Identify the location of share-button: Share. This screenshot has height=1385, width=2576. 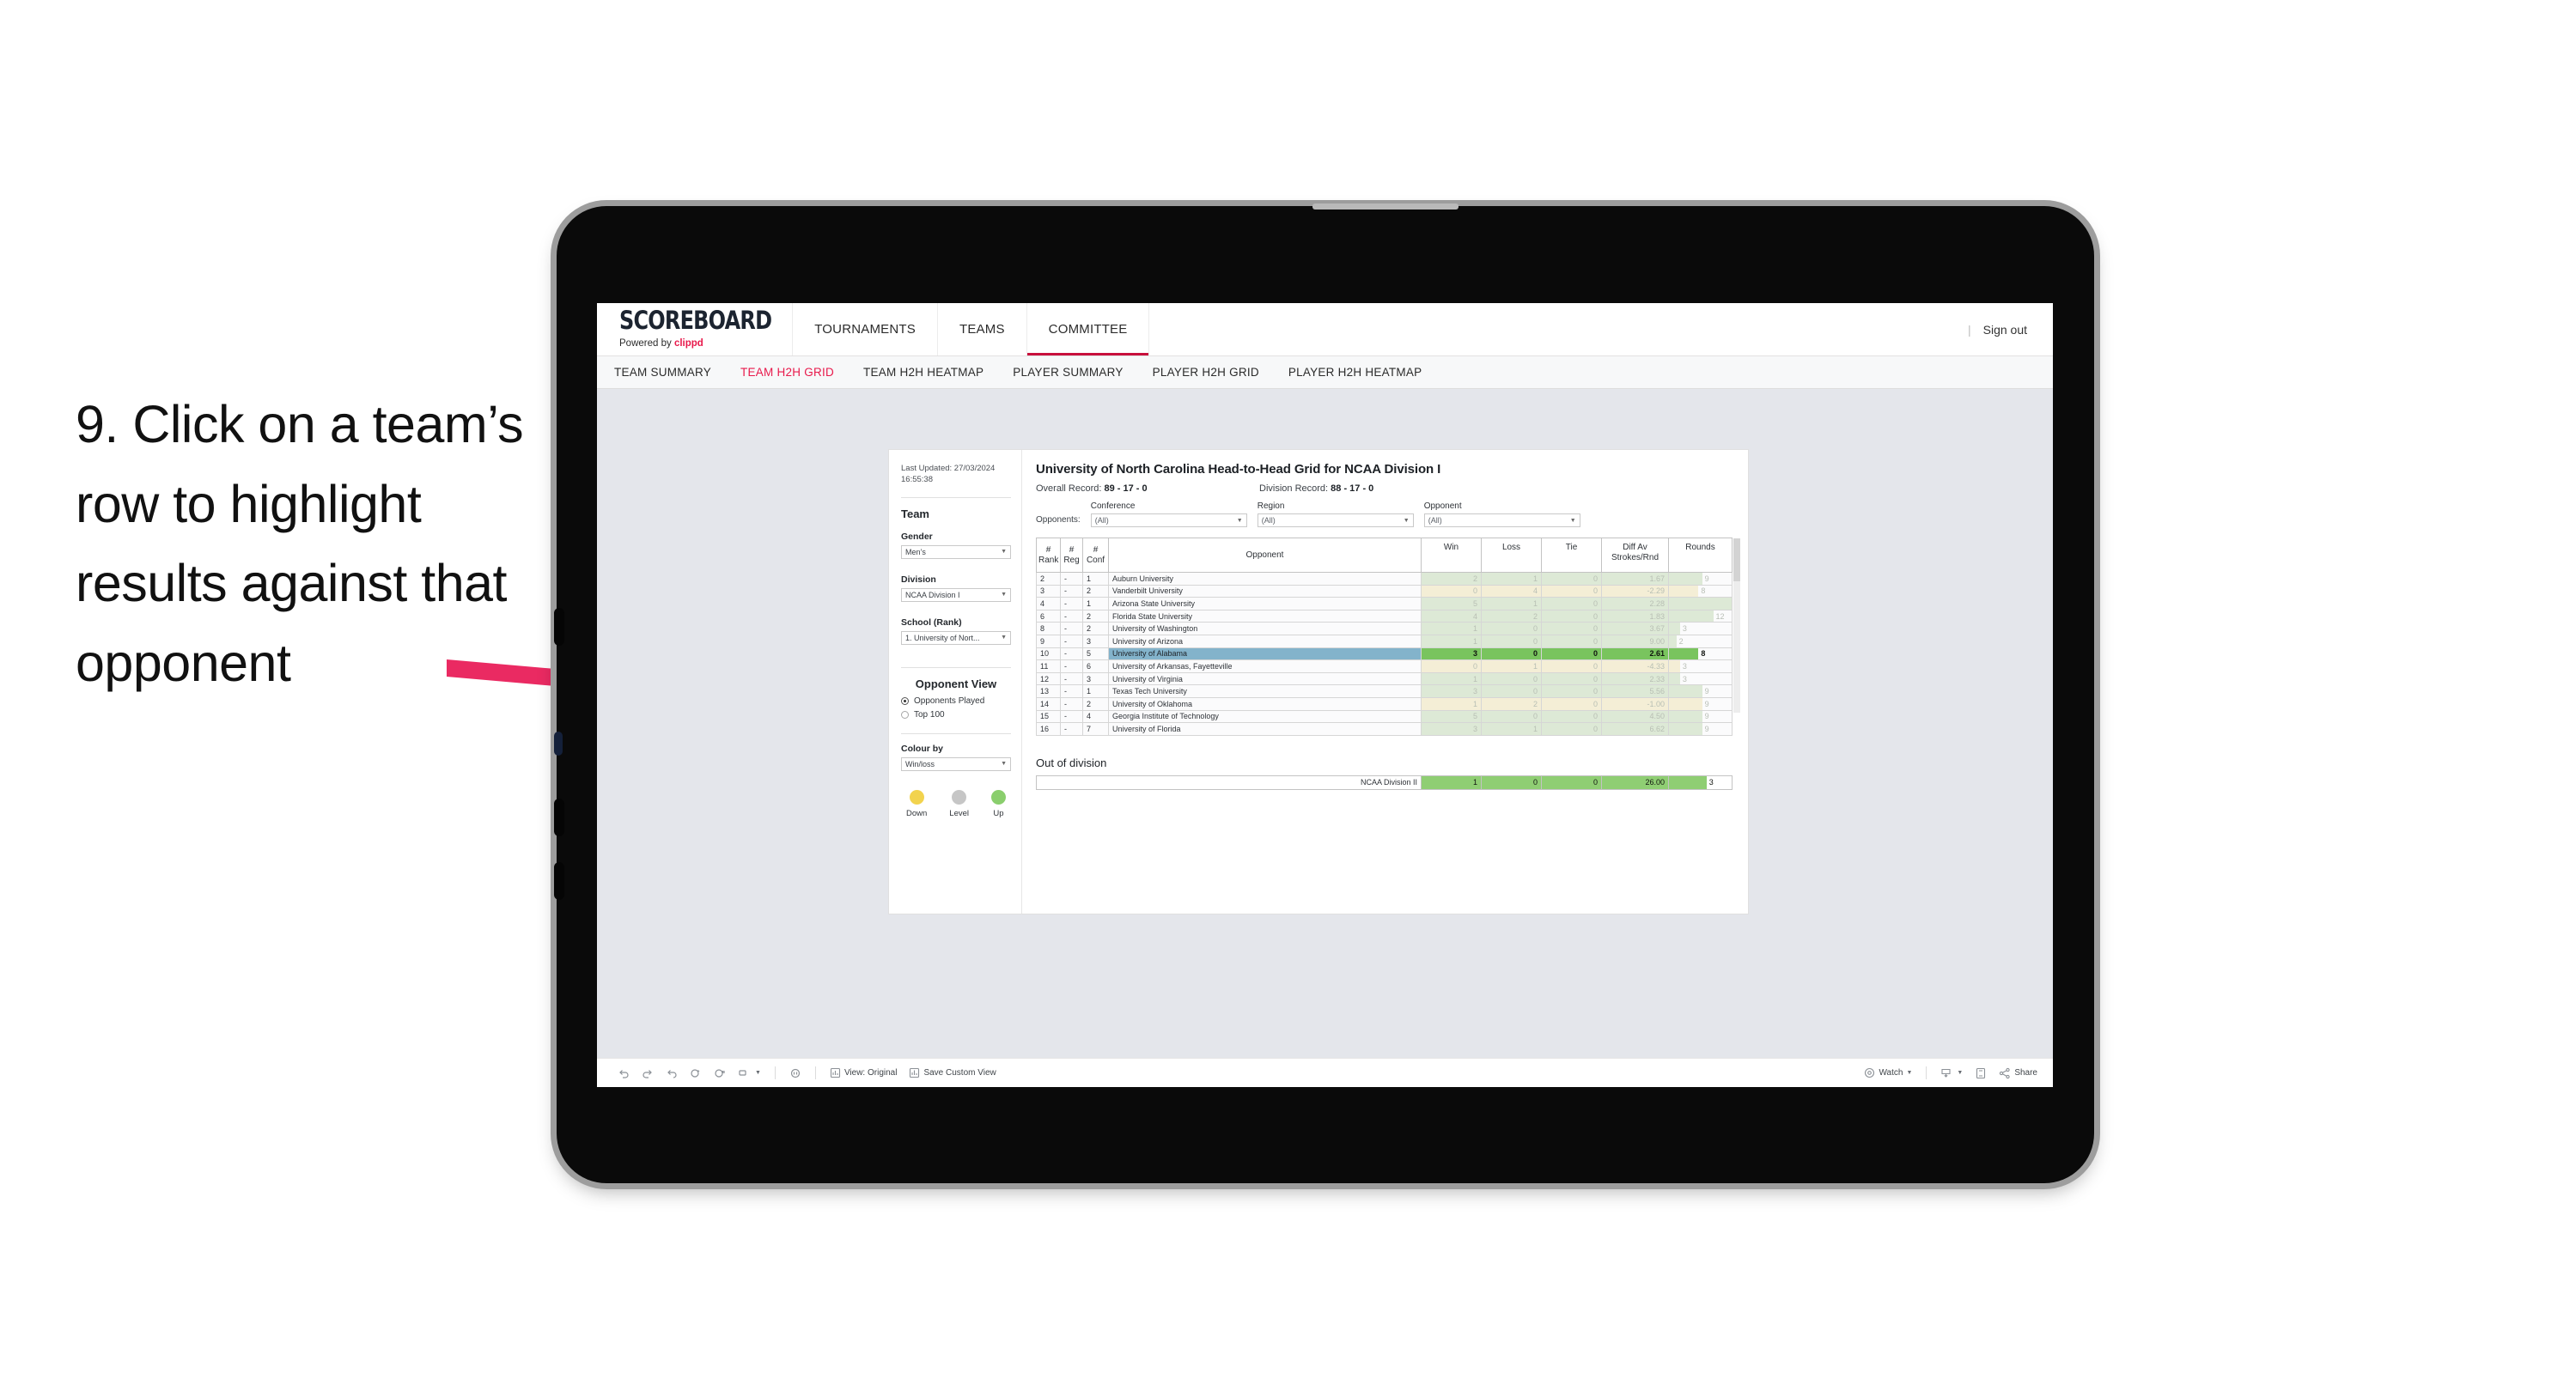
(2023, 1073).